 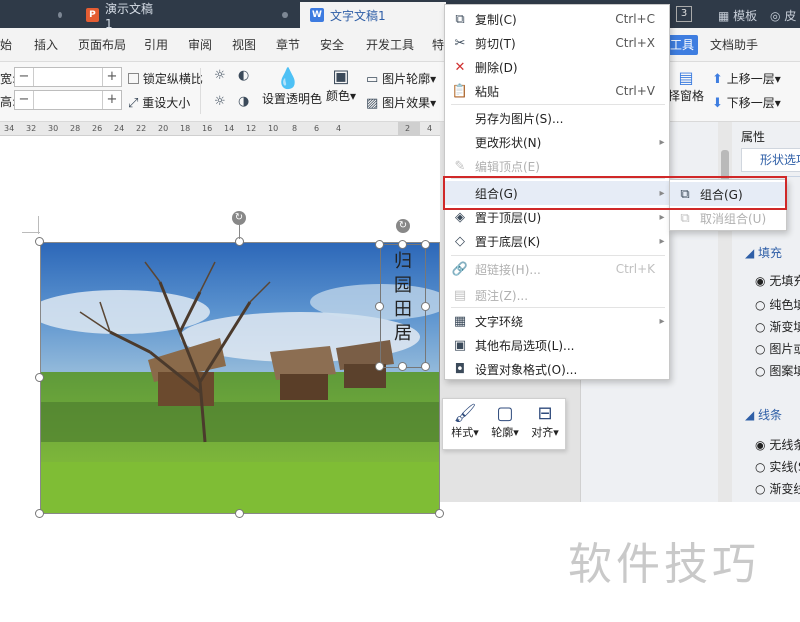 I want to click on align-icon: ⊟, so click(x=545, y=413).